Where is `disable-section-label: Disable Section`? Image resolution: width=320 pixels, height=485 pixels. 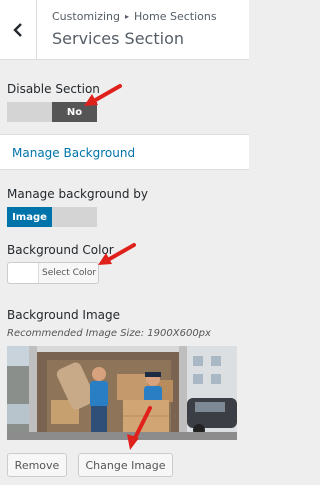 disable-section-label: Disable Section is located at coordinates (53, 89).